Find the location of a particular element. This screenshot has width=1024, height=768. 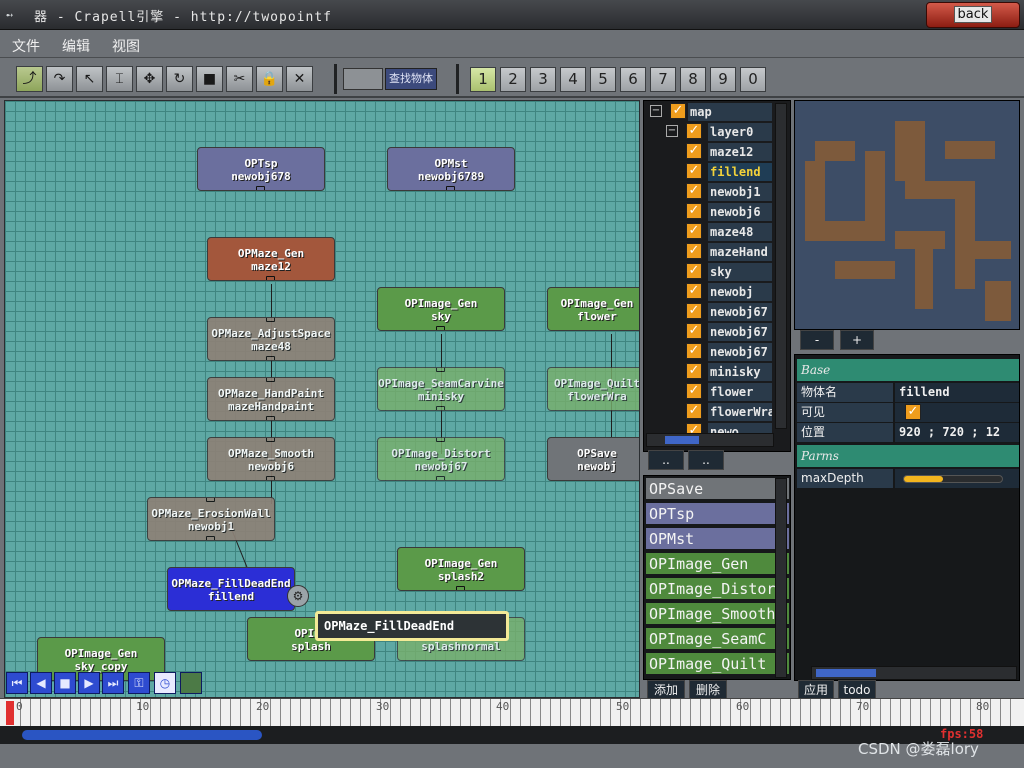

graph-node: OPMaze_ErosionWall newobj1 is located at coordinates (211, 519).